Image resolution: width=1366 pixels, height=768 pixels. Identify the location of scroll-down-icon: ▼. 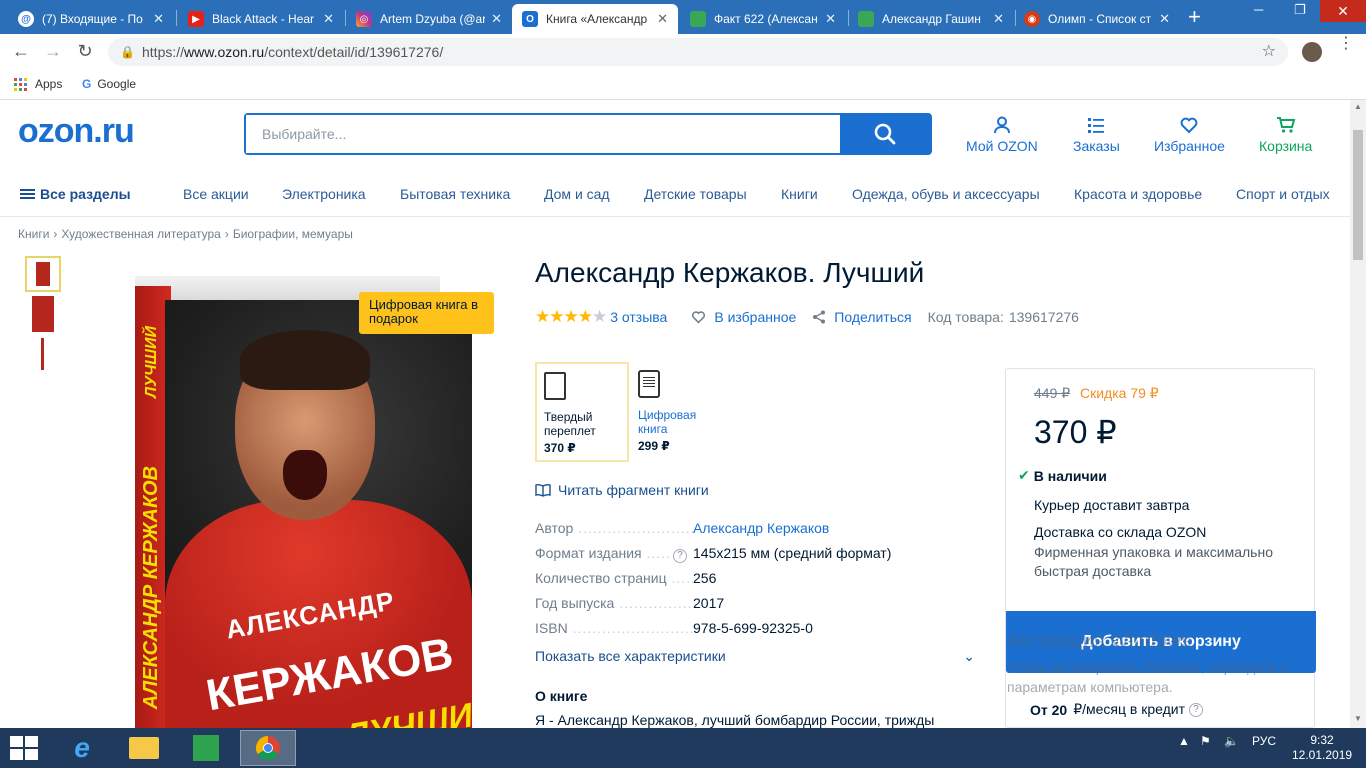
(1358, 718).